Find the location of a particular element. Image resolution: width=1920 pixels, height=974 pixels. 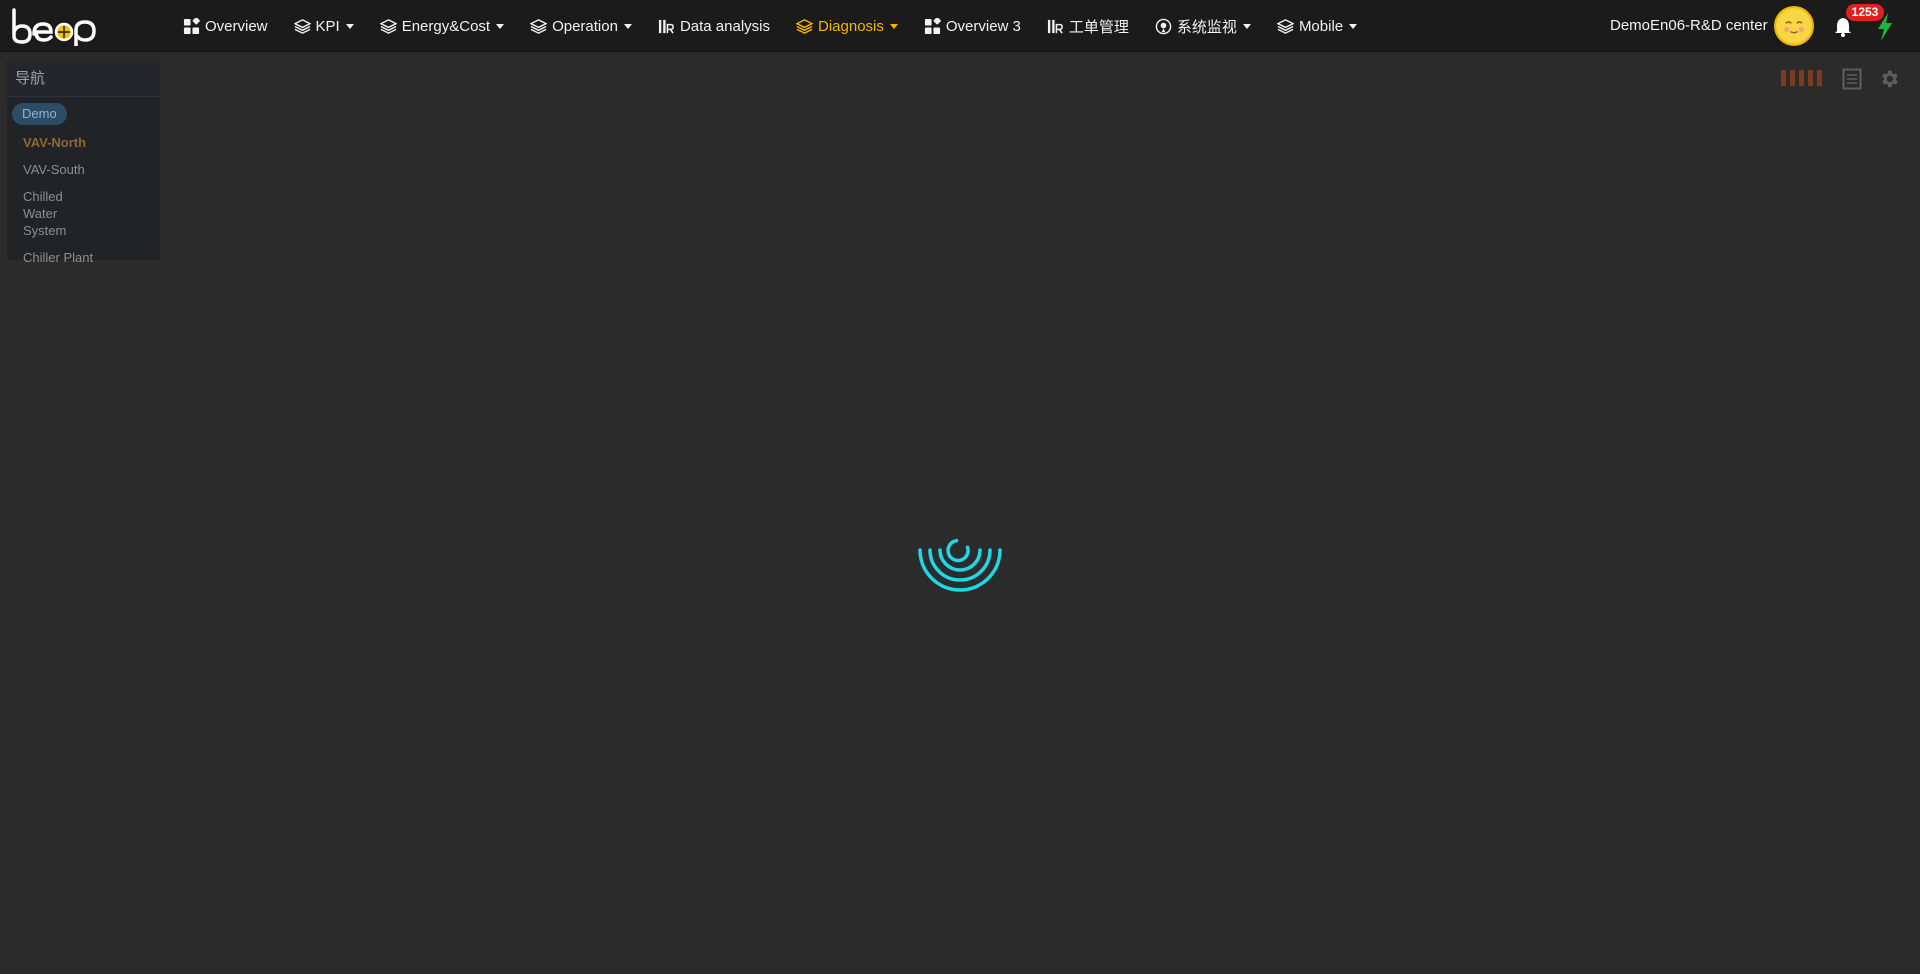

nav-item-label: Overview is located at coordinates (236, 26).